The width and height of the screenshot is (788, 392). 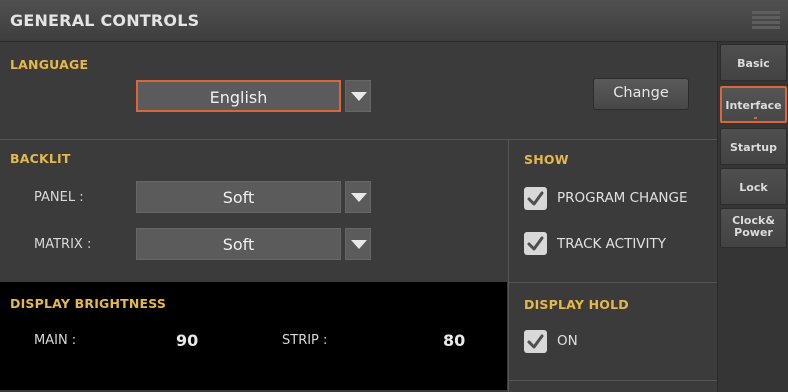 I want to click on language-dropdown: English, so click(x=238, y=96).